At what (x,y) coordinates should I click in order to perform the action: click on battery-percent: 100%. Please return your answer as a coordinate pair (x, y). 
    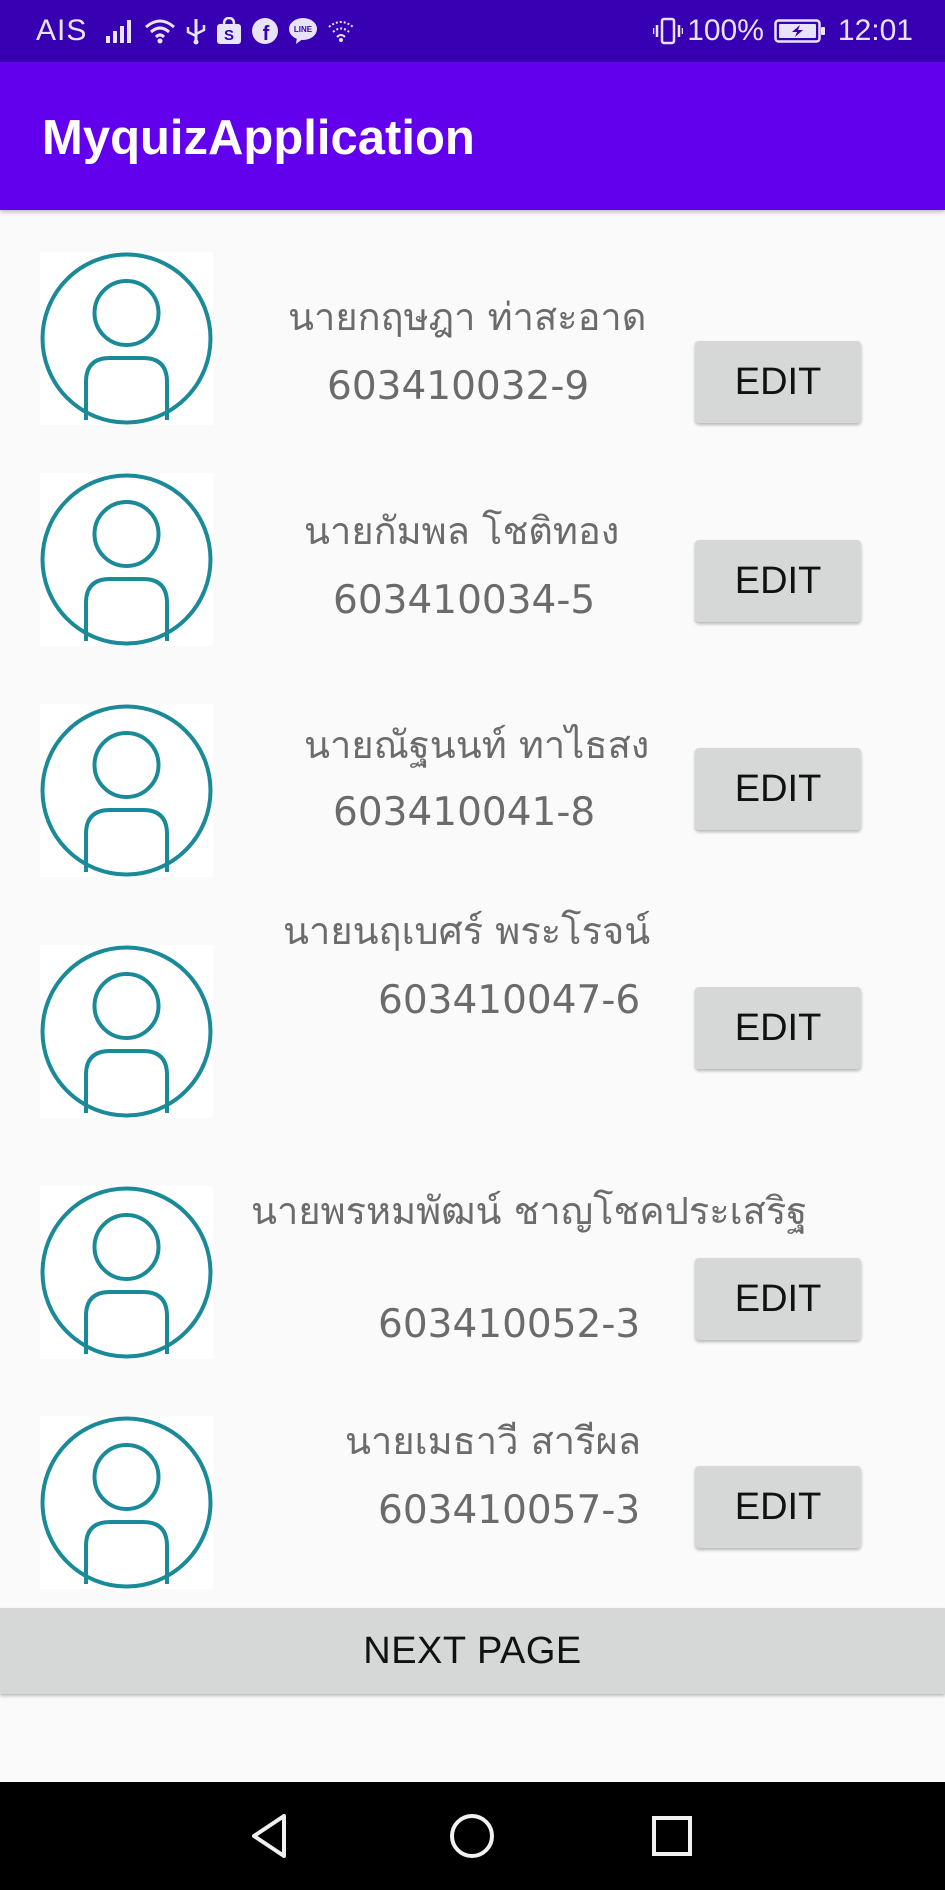
    Looking at the image, I should click on (725, 30).